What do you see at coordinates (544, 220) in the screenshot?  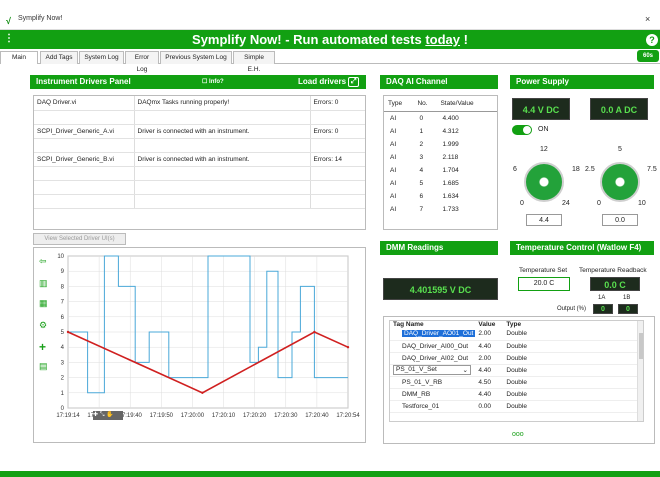 I see `voltage-set-field: 4.4` at bounding box center [544, 220].